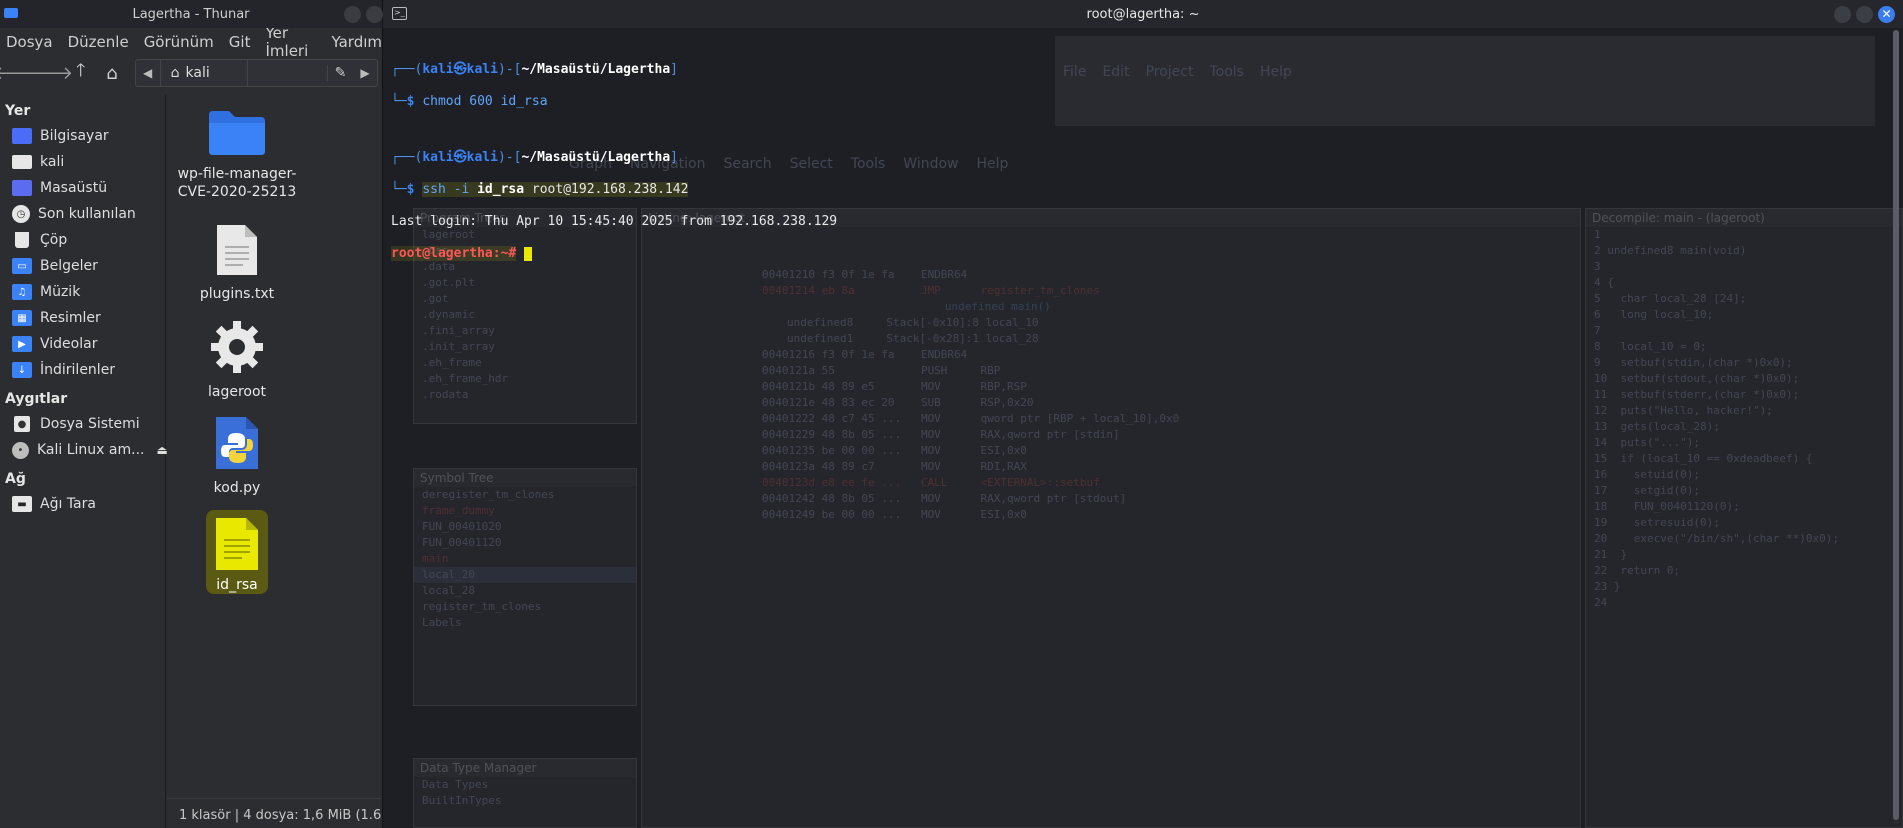  What do you see at coordinates (22, 318) in the screenshot?
I see `pictures-icon: ▦` at bounding box center [22, 318].